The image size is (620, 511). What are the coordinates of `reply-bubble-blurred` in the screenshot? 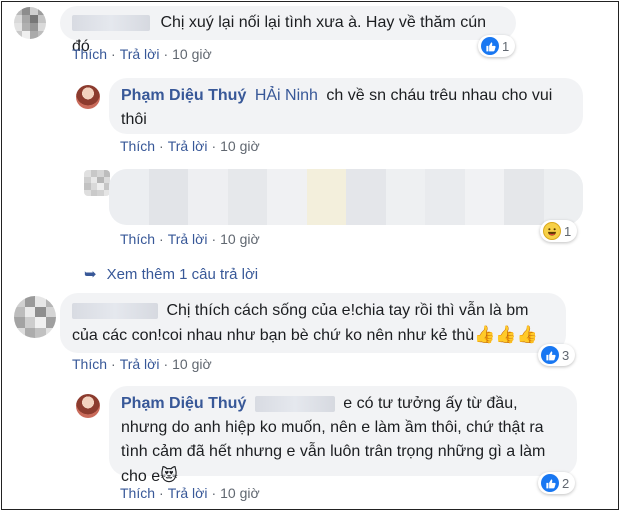 It's located at (346, 197).